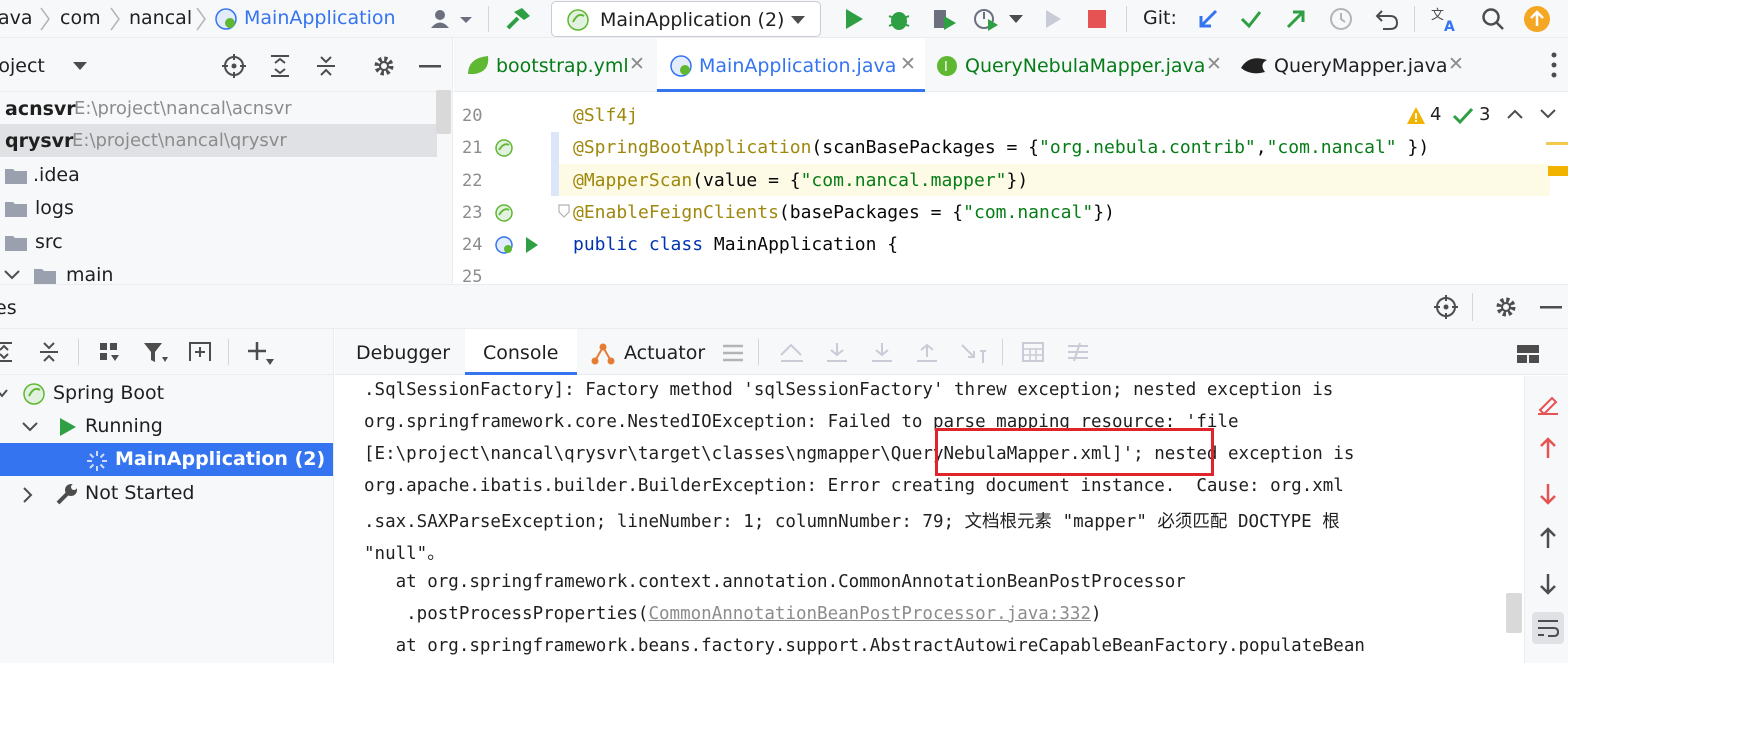 The height and width of the screenshot is (743, 1758). Describe the element at coordinates (451, 19) in the screenshot. I see `user-dropdown-icon` at that location.